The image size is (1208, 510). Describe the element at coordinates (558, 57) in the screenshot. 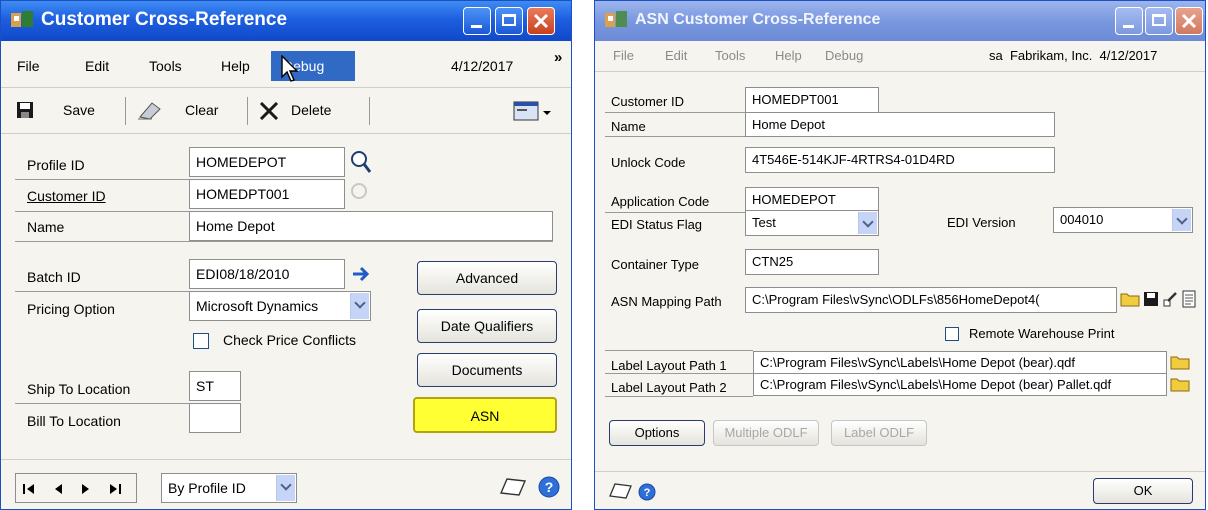

I see `menu-overflow-icon: »` at that location.